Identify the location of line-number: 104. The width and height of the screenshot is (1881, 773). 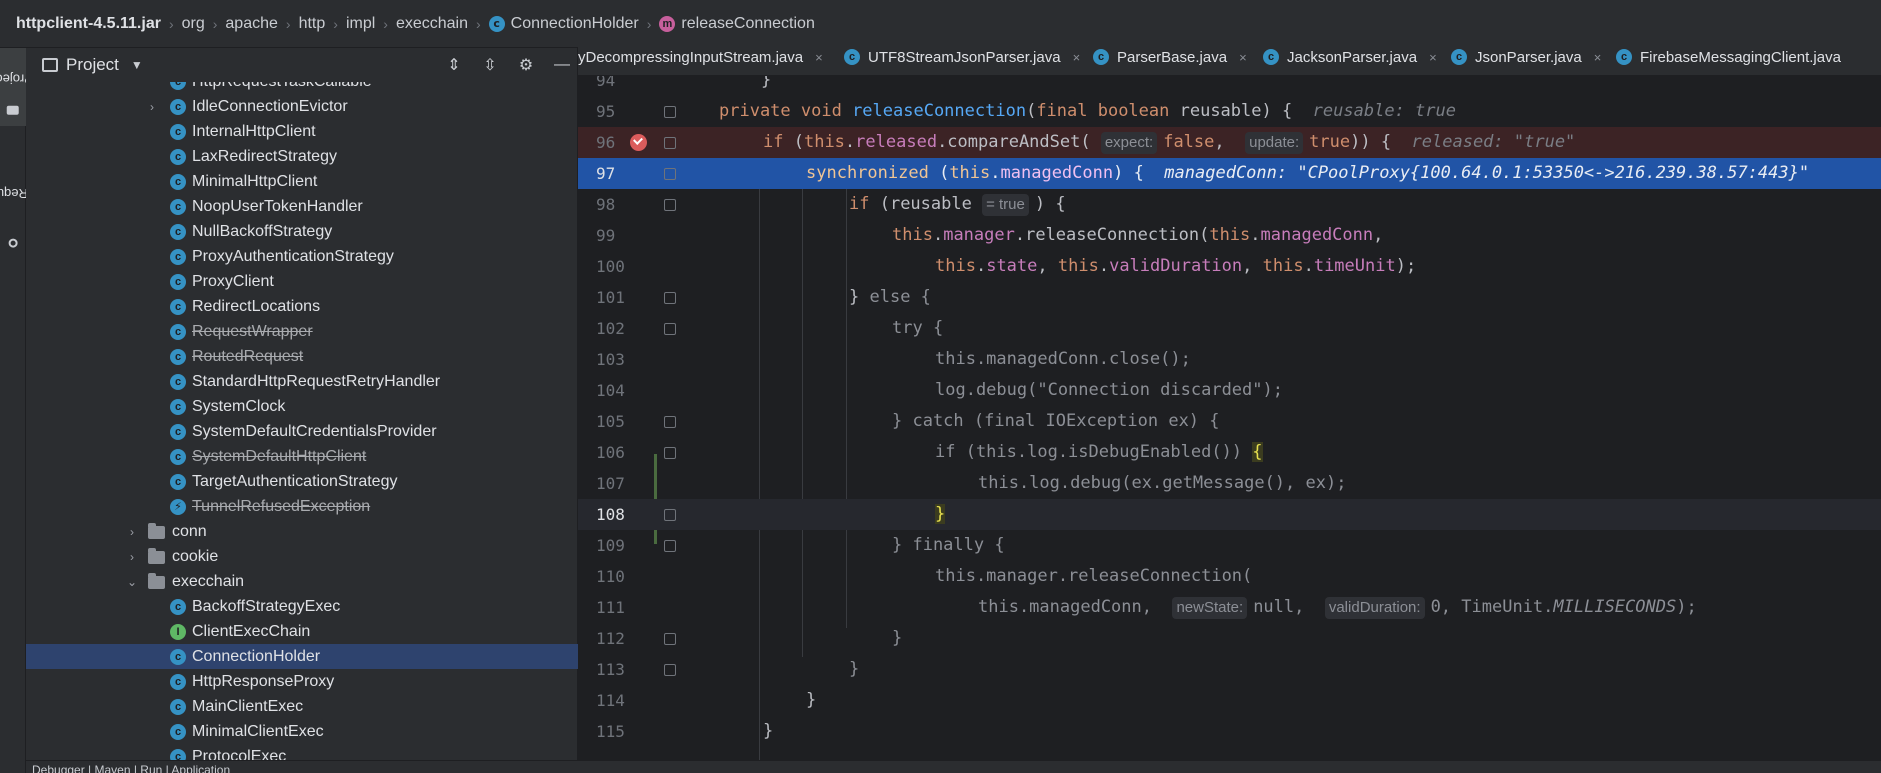
(610, 390).